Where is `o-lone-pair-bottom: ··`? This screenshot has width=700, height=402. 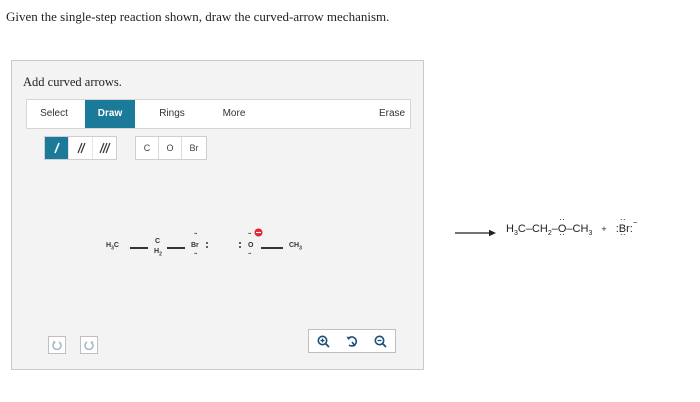 o-lone-pair-bottom: ·· is located at coordinates (250, 254).